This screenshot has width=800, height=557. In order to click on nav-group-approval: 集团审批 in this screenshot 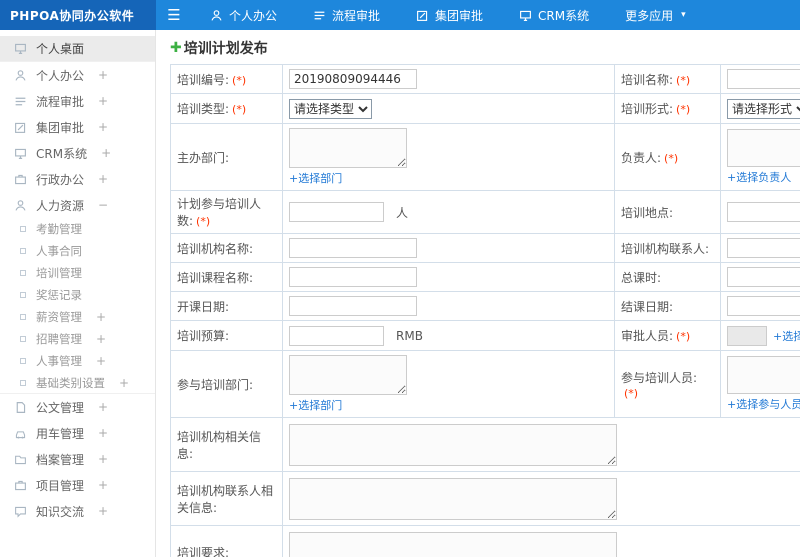, I will do `click(449, 15)`.